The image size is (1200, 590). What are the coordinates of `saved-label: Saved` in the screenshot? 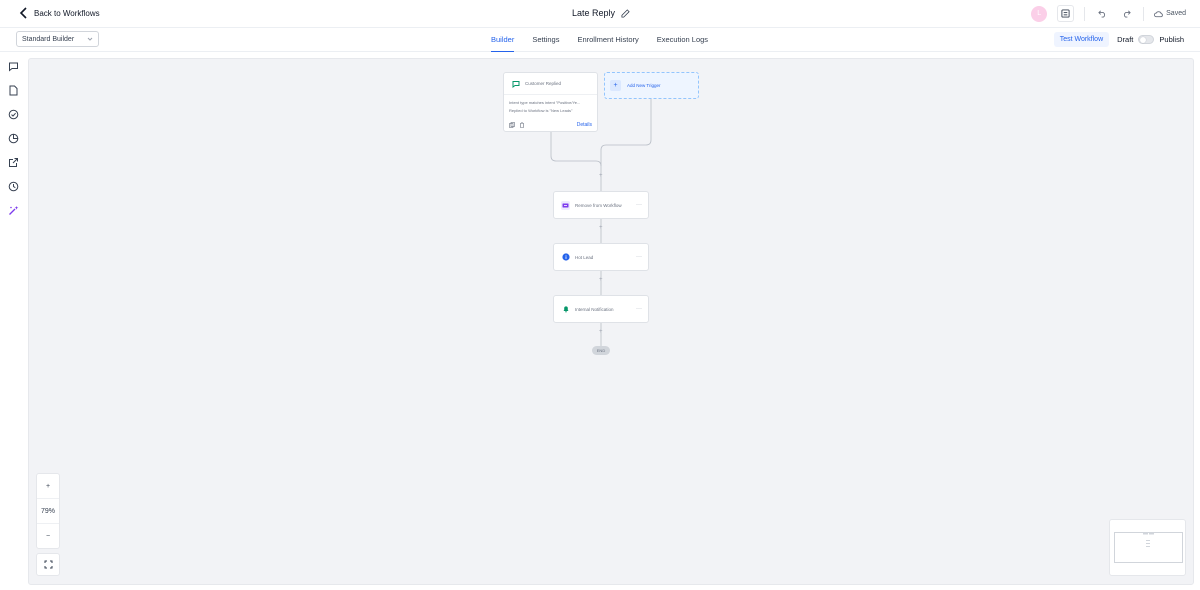 It's located at (1176, 13).